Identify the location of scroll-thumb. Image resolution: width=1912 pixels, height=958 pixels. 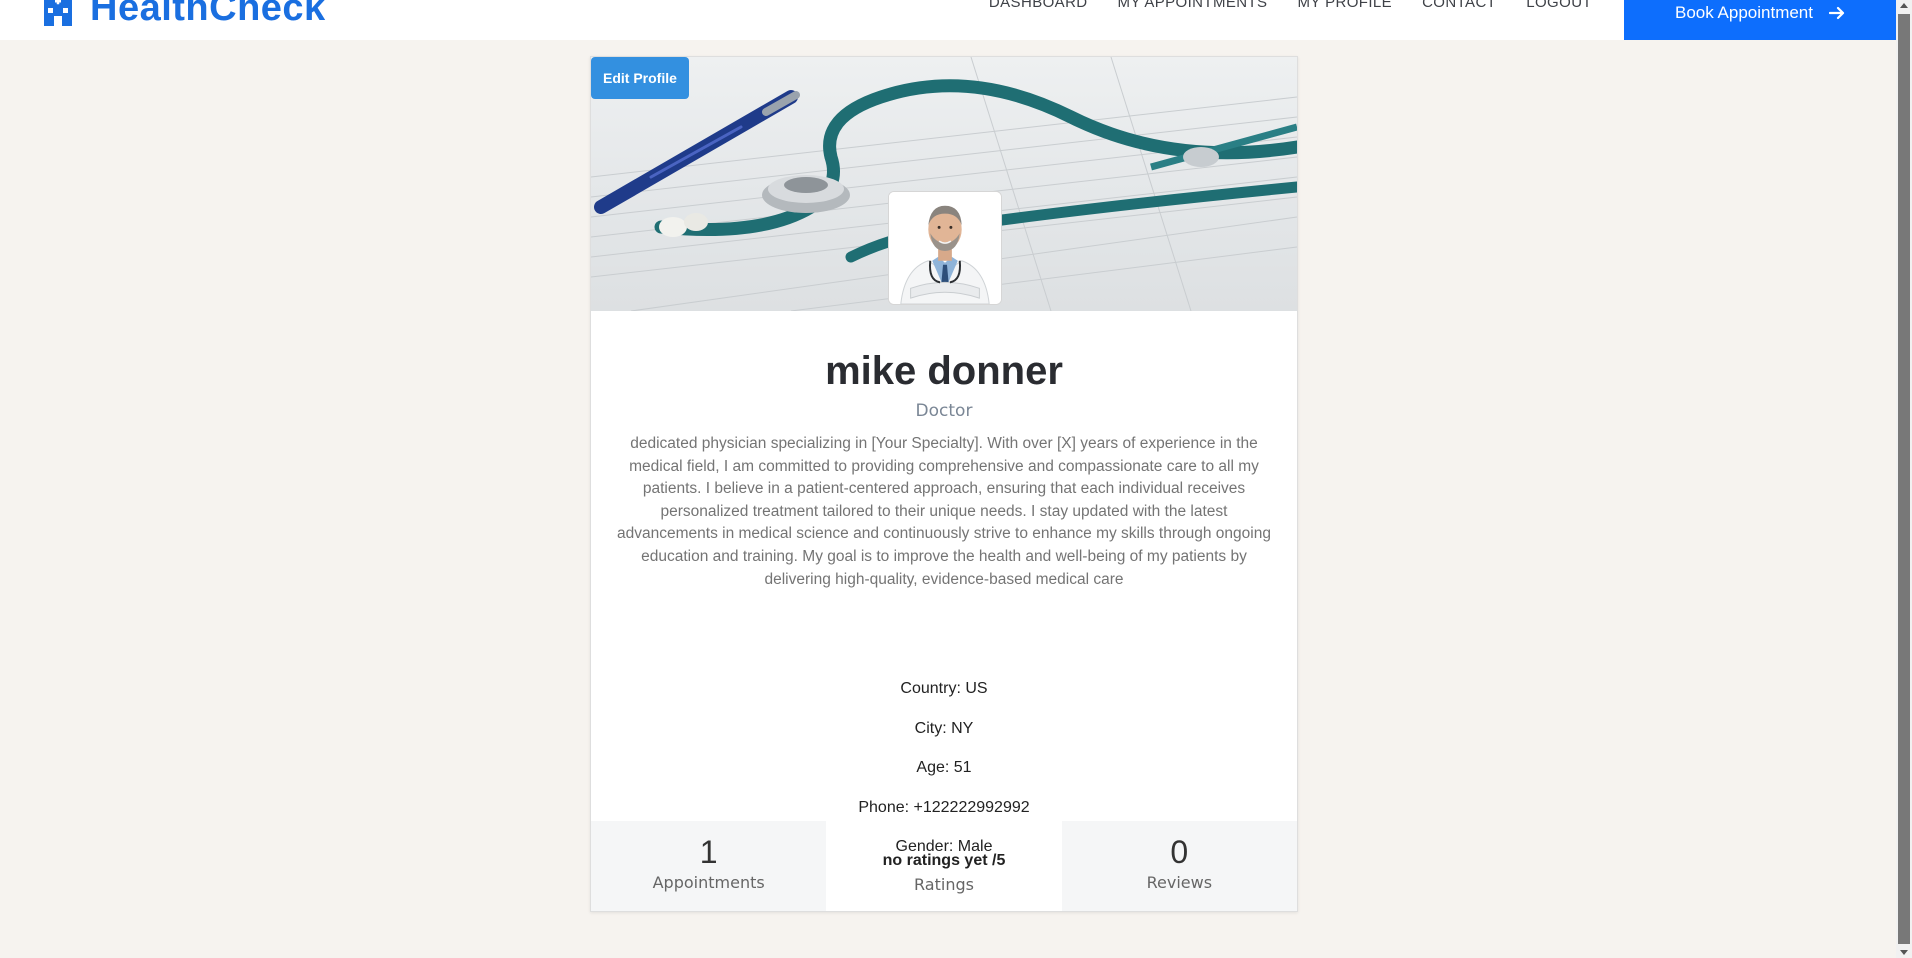
(1904, 479).